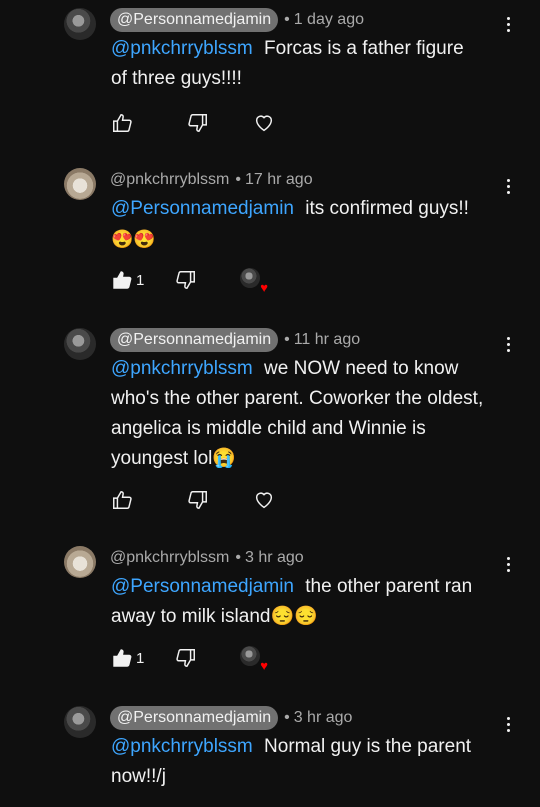 This screenshot has height=807, width=540. What do you see at coordinates (174, 458) in the screenshot?
I see `comment-line: youngest lol😭` at bounding box center [174, 458].